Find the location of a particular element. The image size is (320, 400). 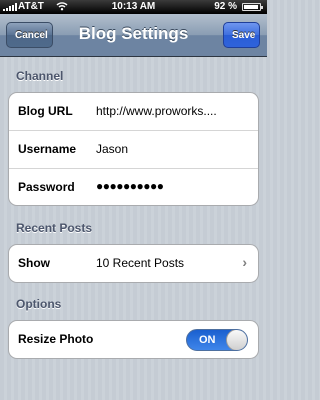

section-header-channel: Channel is located at coordinates (40, 76).